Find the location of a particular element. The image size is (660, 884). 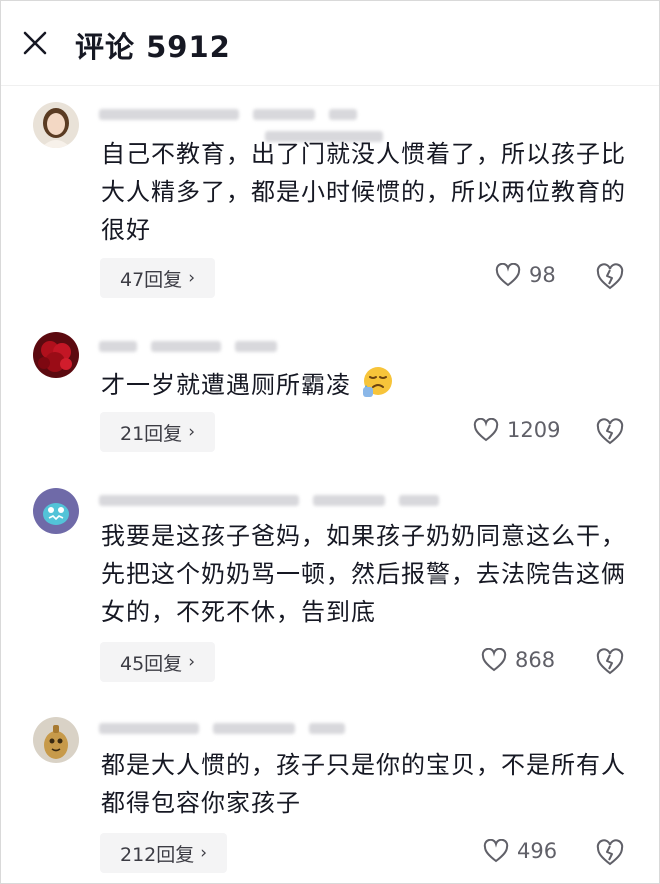

like-count: 98 is located at coordinates (542, 275).